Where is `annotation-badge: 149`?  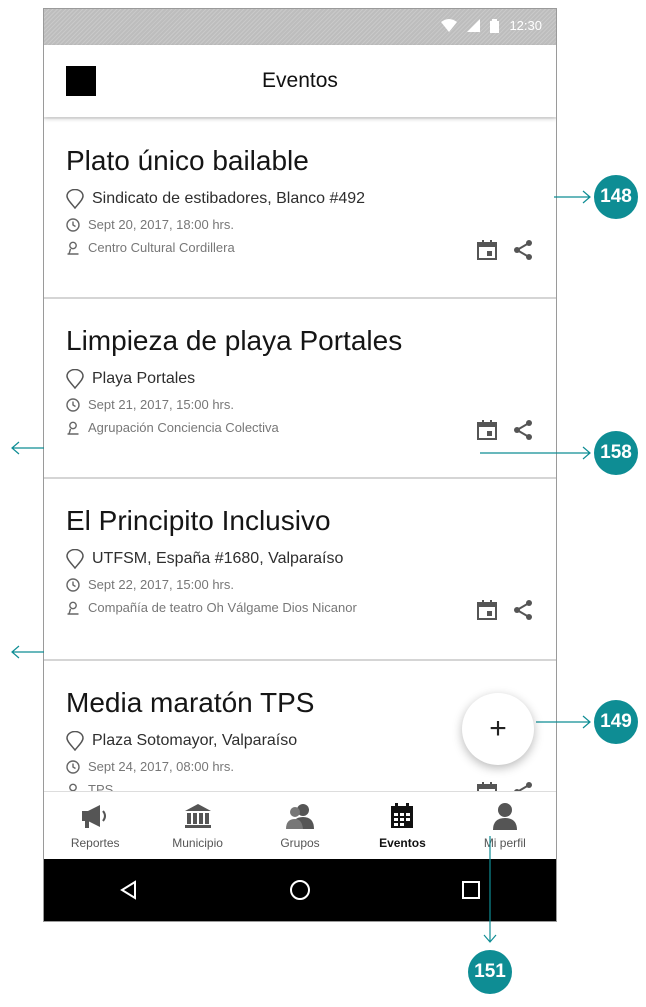 annotation-badge: 149 is located at coordinates (616, 722).